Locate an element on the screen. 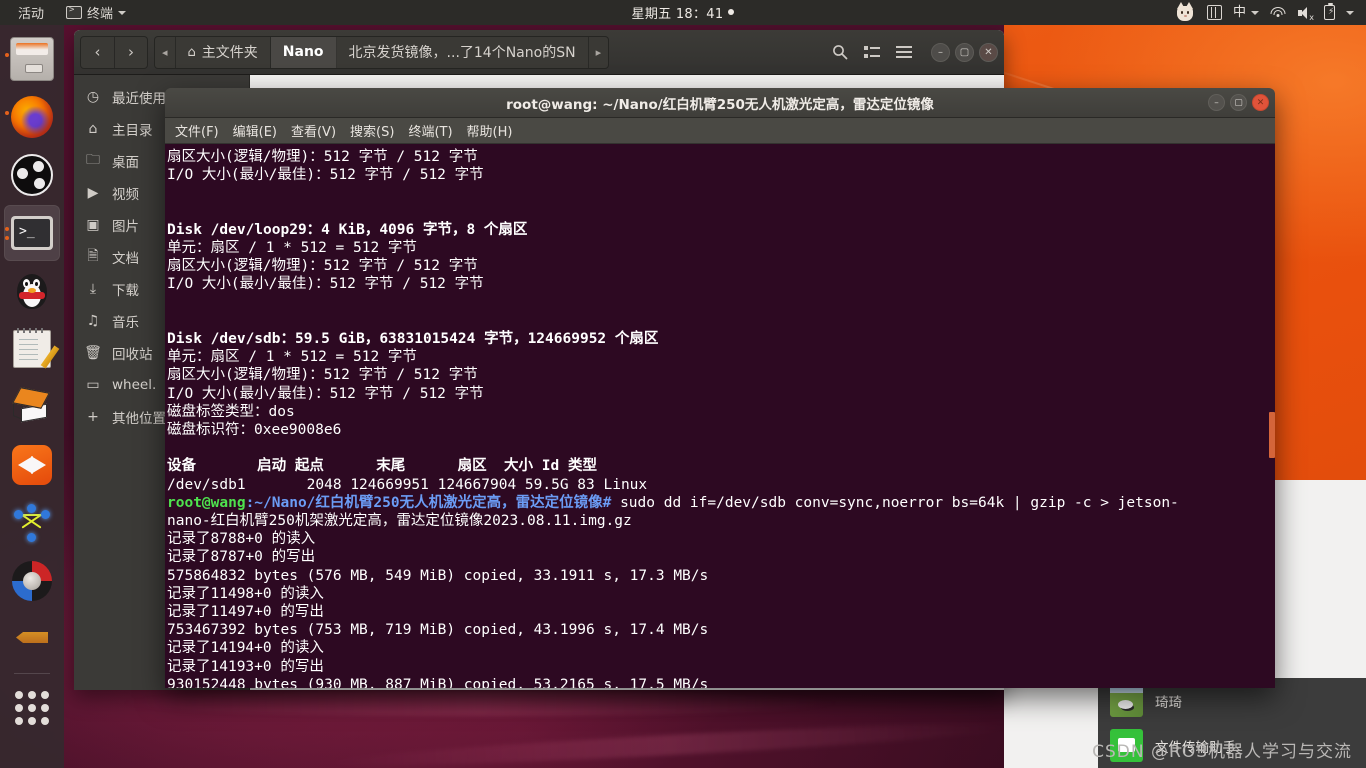  launcher-dock: >_ is located at coordinates (32, 396).